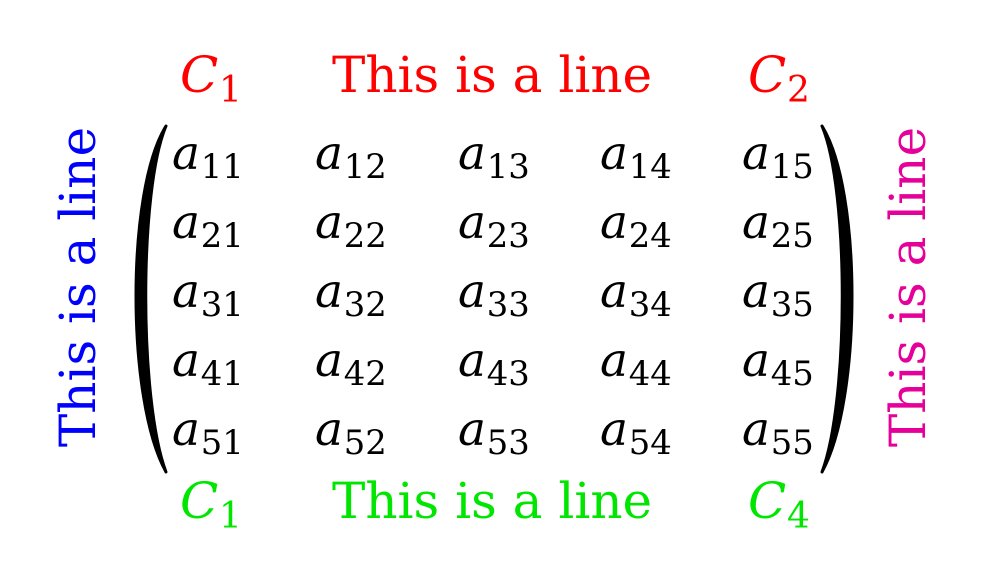  I want to click on matrix-cell: a51, so click(208, 433).